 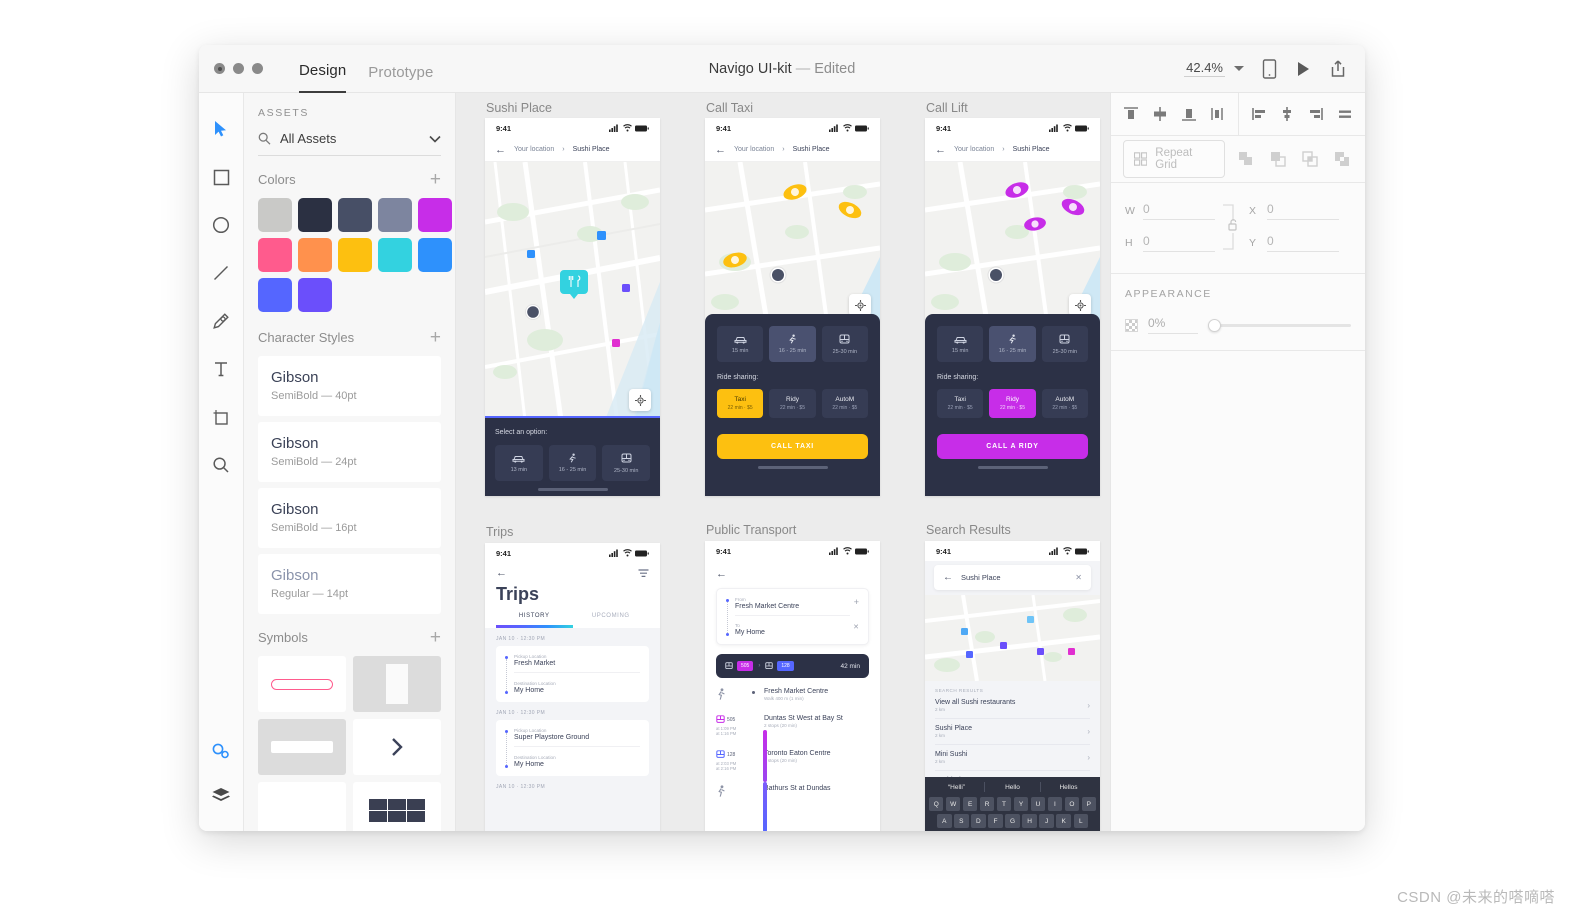 What do you see at coordinates (956, 787) in the screenshot?
I see `suggestion-0: “Helli”` at bounding box center [956, 787].